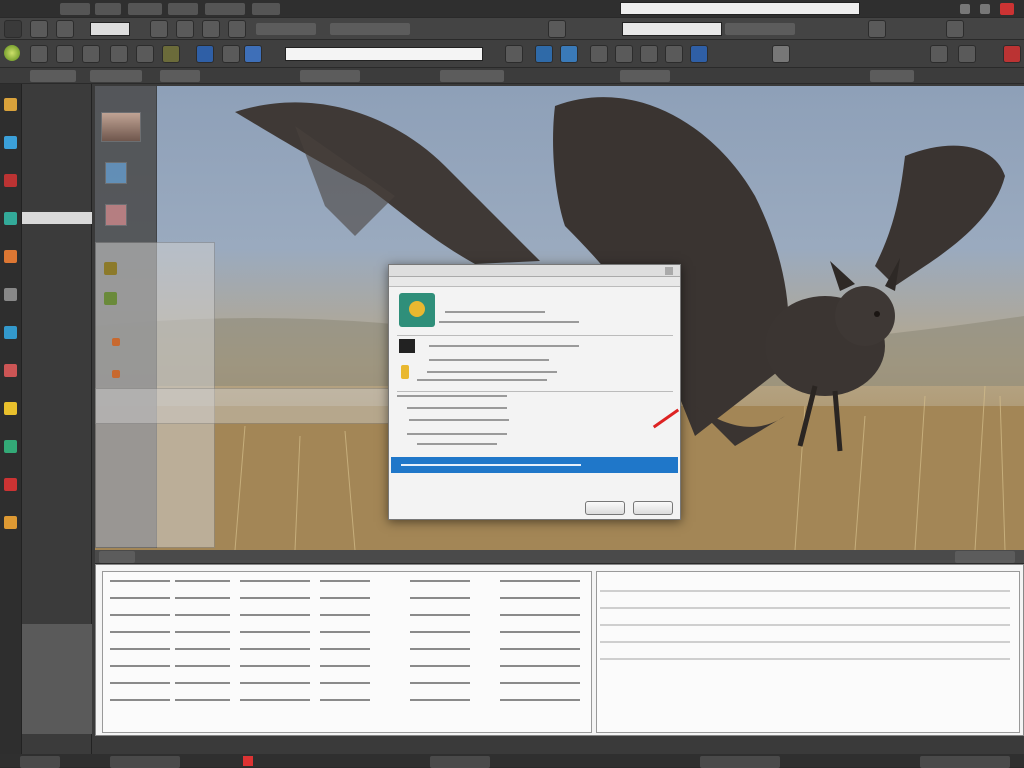 The height and width of the screenshot is (768, 1024). I want to click on search-field, so click(672, 29).